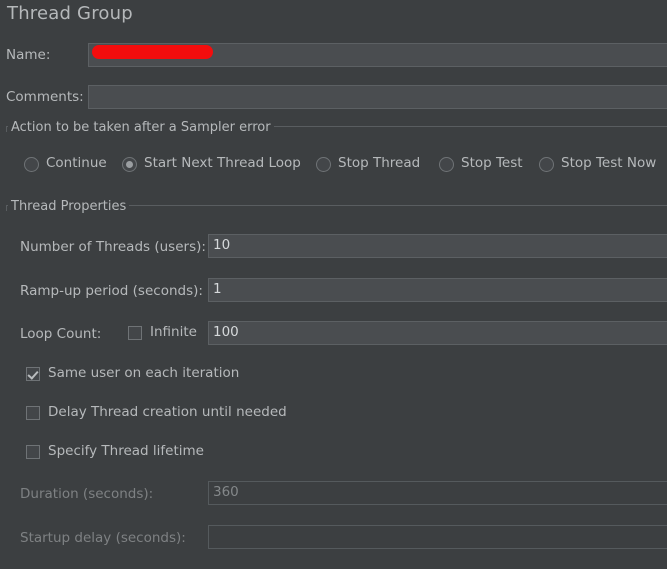  Describe the element at coordinates (129, 164) in the screenshot. I see `radio-start-next-thread-loop-icon` at that location.